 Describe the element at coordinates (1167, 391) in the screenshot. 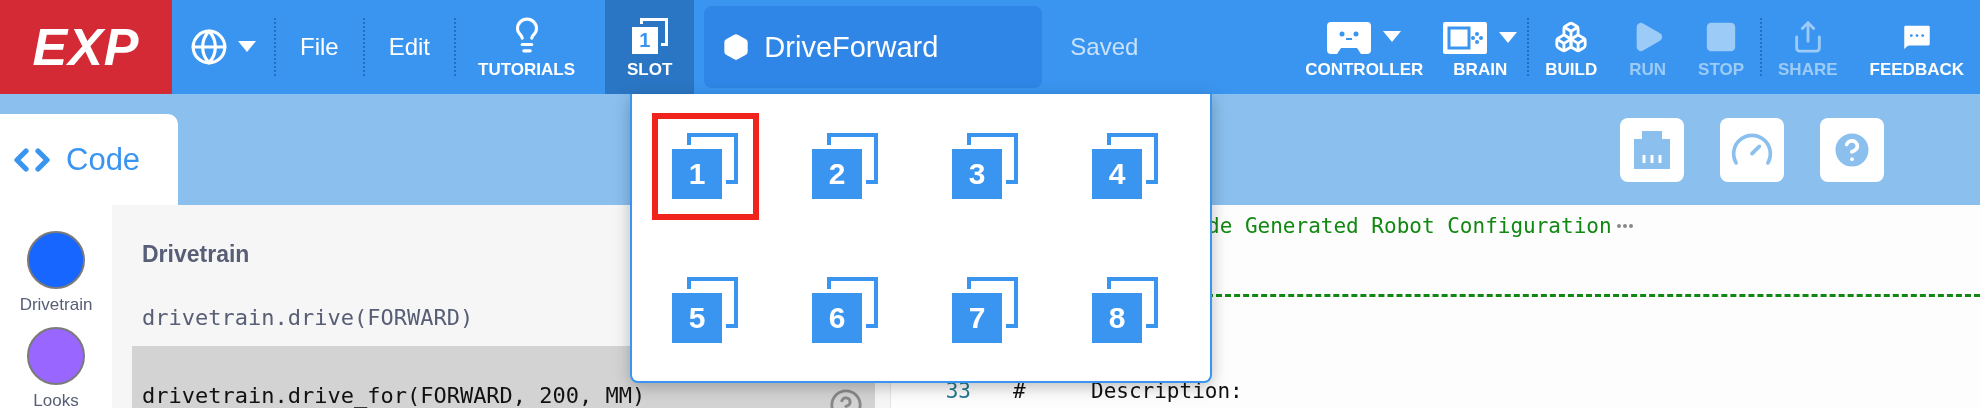

I see `code-text: Description:` at that location.